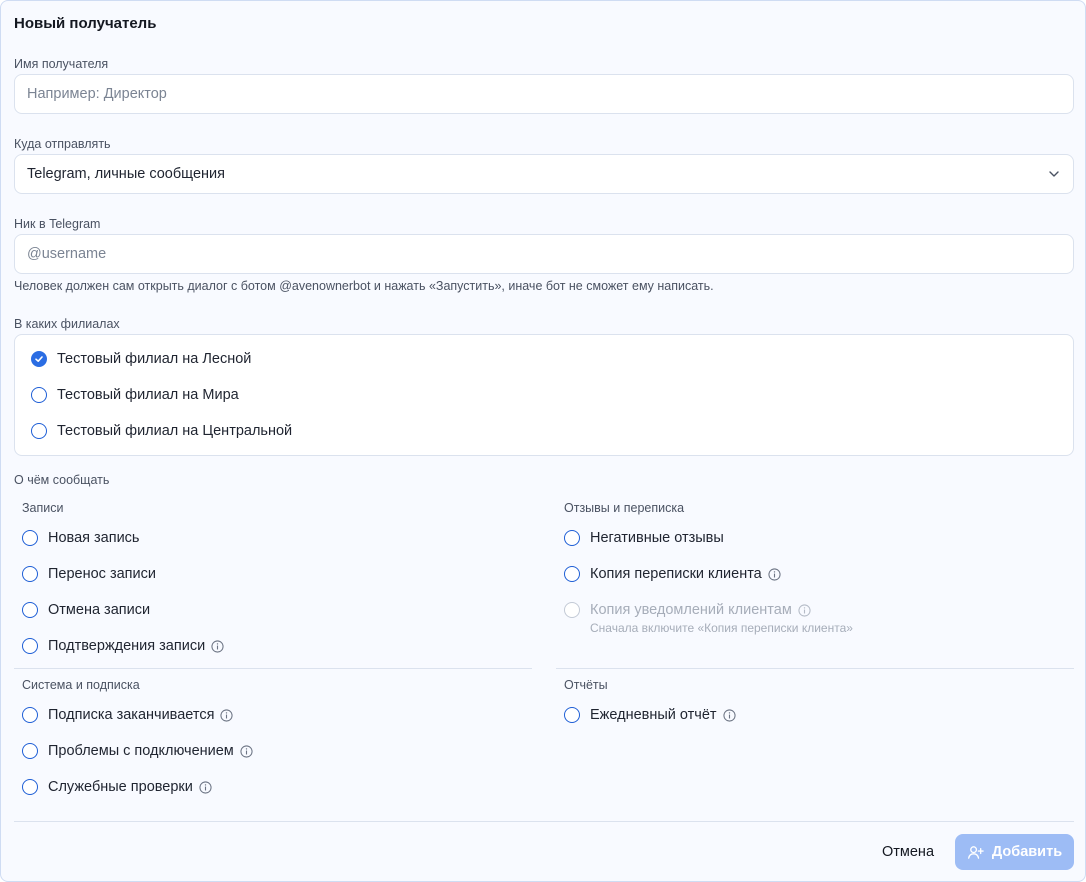 This screenshot has width=1086, height=882. What do you see at coordinates (81, 685) in the screenshot?
I see `system-group-title: Система и подписка` at bounding box center [81, 685].